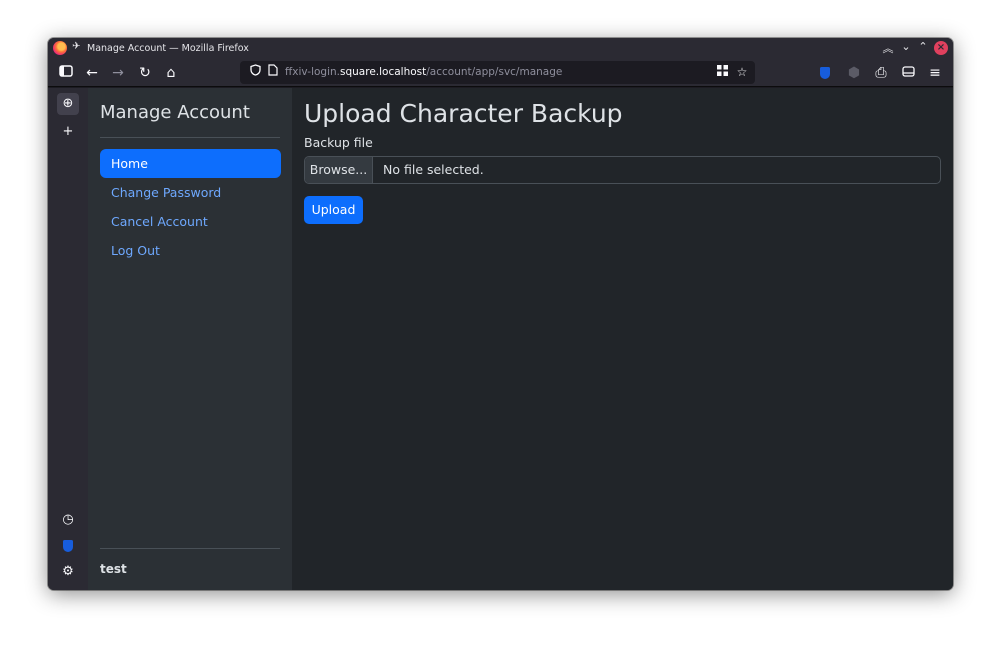  What do you see at coordinates (175, 112) in the screenshot?
I see `sidebar-brand: Manage Account` at bounding box center [175, 112].